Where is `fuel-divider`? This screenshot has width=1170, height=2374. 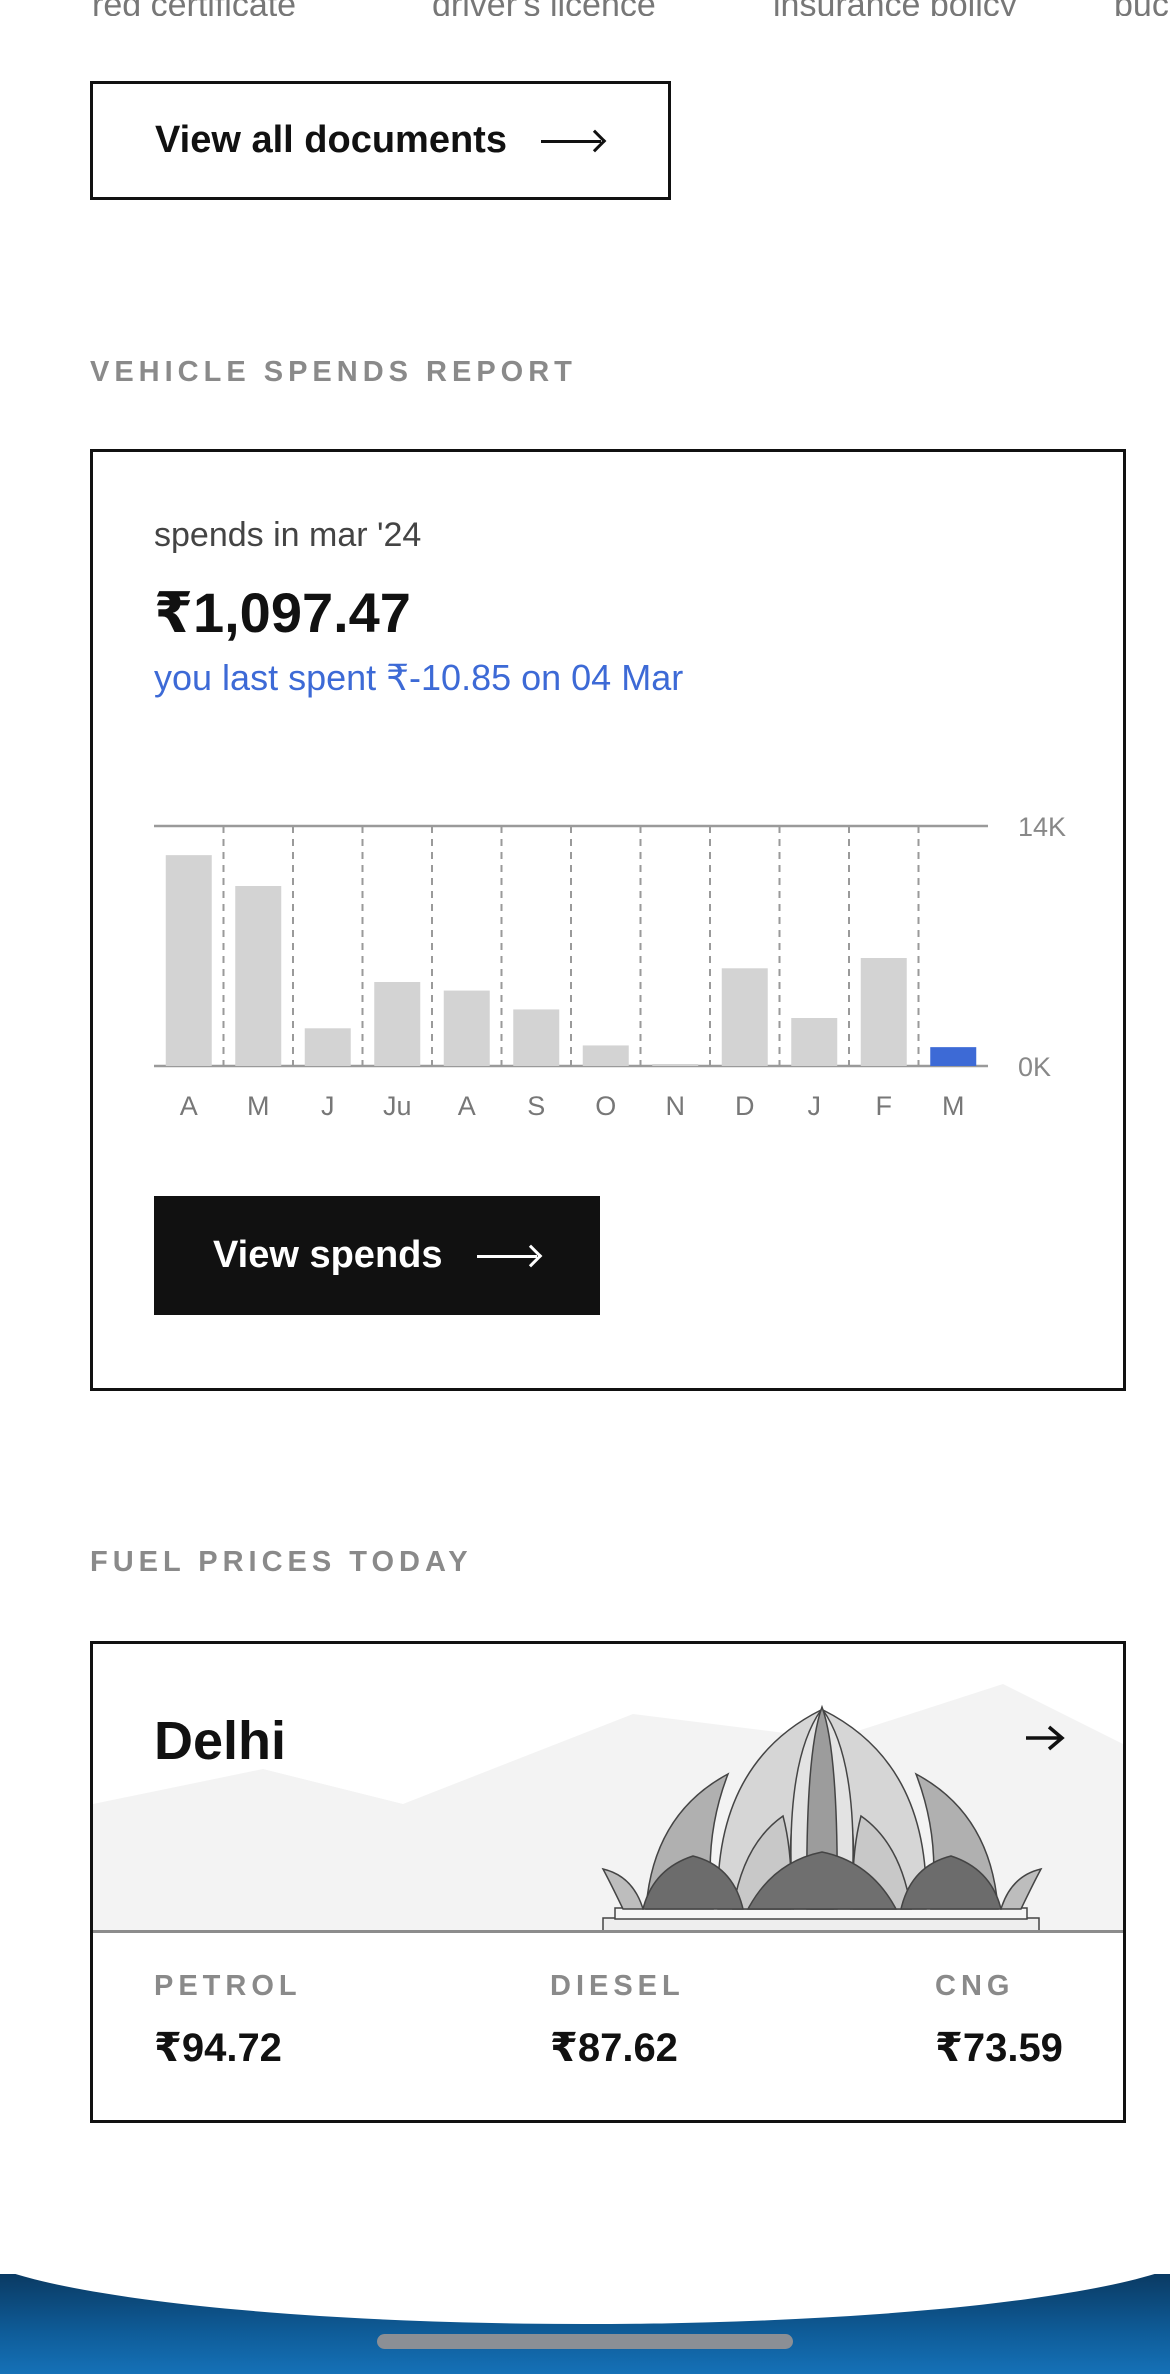 fuel-divider is located at coordinates (608, 1931).